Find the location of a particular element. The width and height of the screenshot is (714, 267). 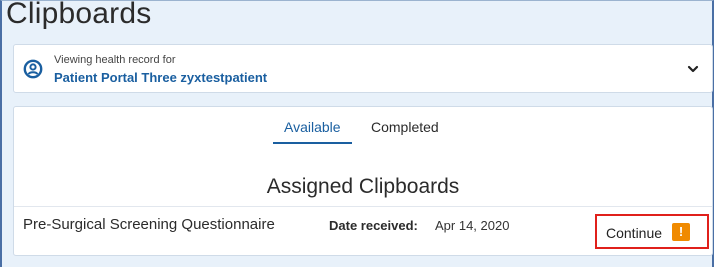

clipboard-tabs: Available Completed is located at coordinates (363, 133).